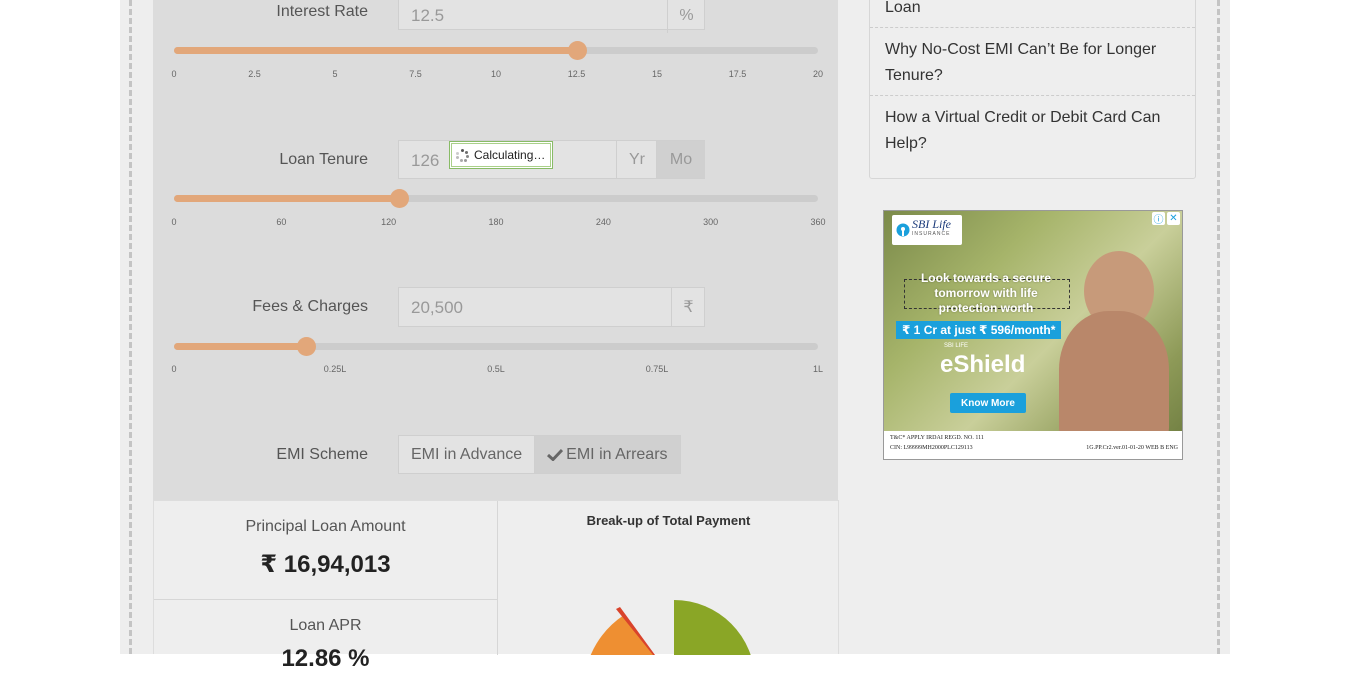 The width and height of the screenshot is (1366, 673). I want to click on ad-footer-line-3: 1G.PP.Cr2.ver.01-01-20 WEB B ENG, so click(1132, 448).